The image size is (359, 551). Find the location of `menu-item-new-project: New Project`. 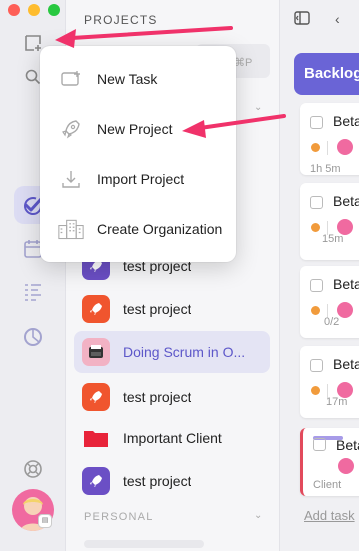

menu-item-new-project: New Project is located at coordinates (138, 129).